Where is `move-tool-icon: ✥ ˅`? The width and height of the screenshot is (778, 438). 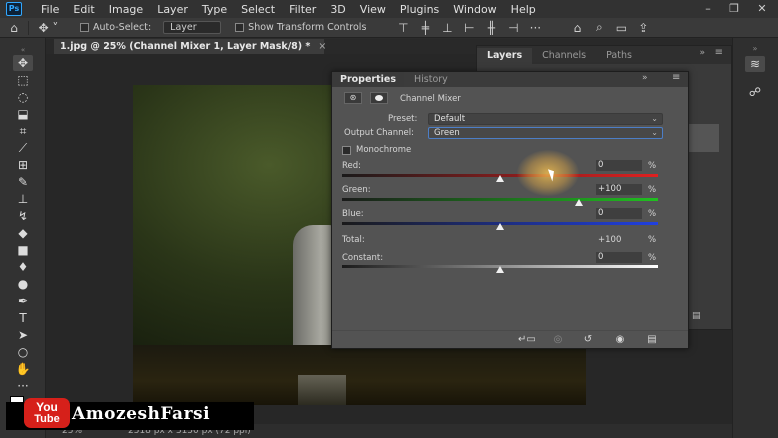 move-tool-icon: ✥ ˅ is located at coordinates (48, 27).